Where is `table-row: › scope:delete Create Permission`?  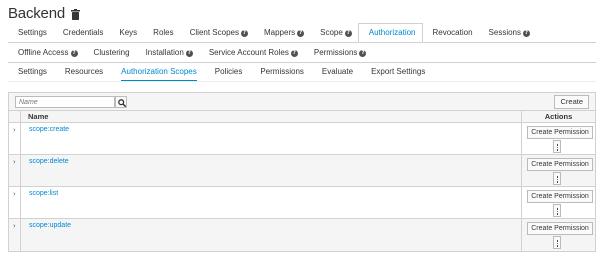 table-row: › scope:delete Create Permission is located at coordinates (302, 171).